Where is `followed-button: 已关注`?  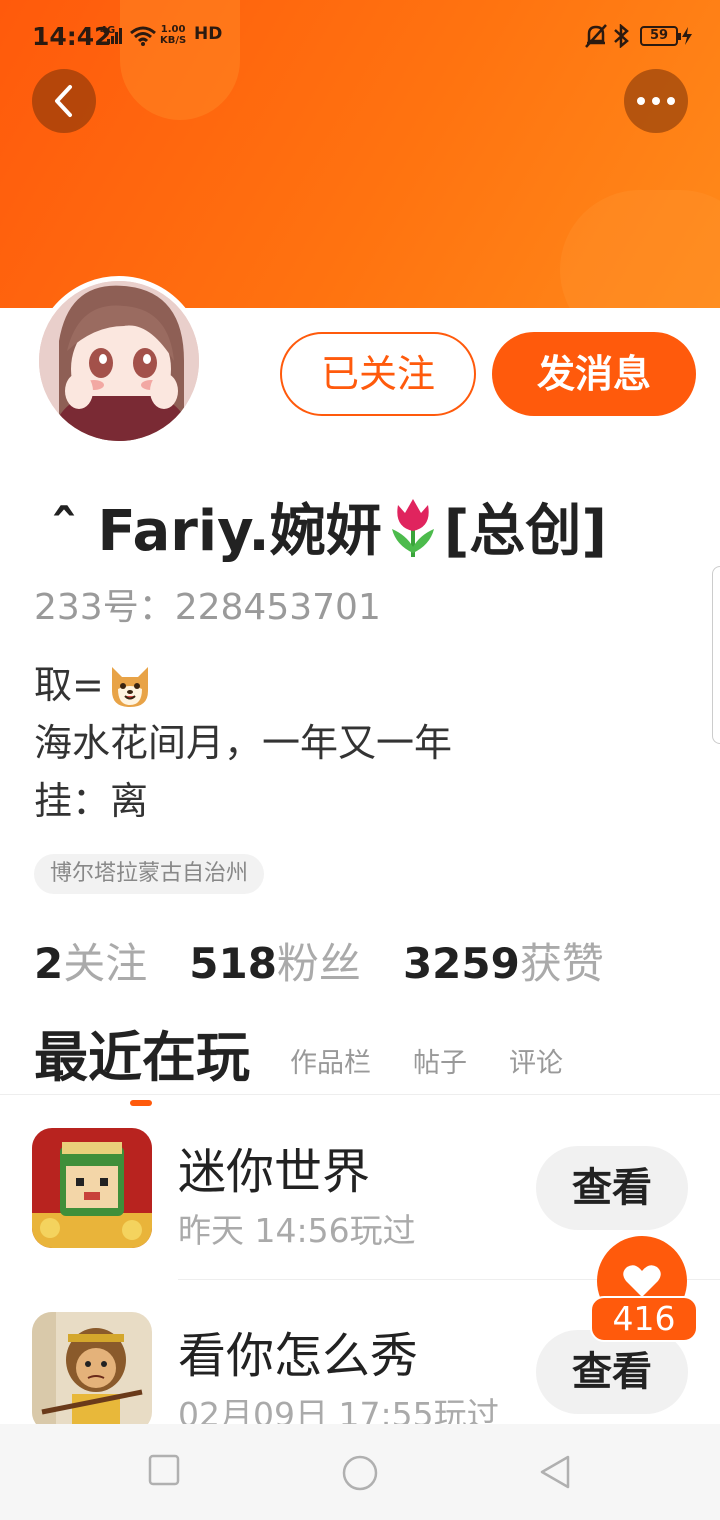
followed-button: 已关注 is located at coordinates (378, 374).